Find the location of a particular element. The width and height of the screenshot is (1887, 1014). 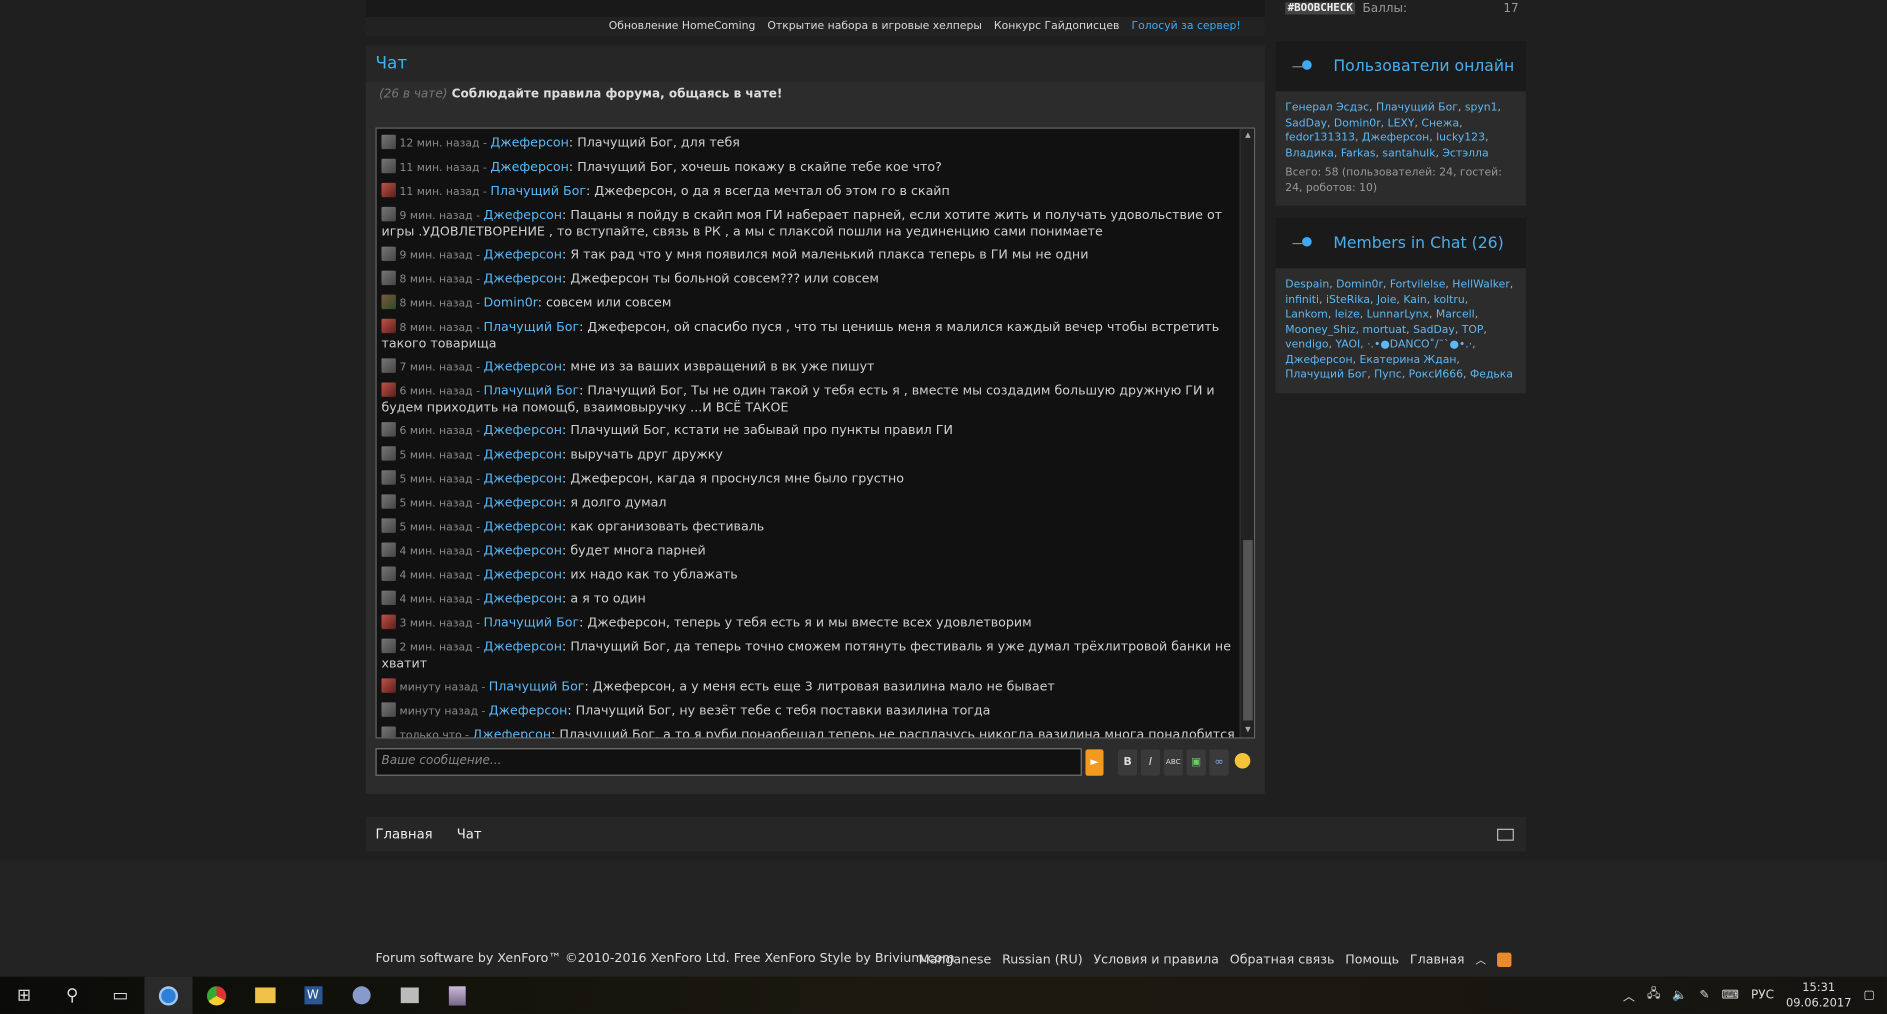

game-icon is located at coordinates (457, 995).